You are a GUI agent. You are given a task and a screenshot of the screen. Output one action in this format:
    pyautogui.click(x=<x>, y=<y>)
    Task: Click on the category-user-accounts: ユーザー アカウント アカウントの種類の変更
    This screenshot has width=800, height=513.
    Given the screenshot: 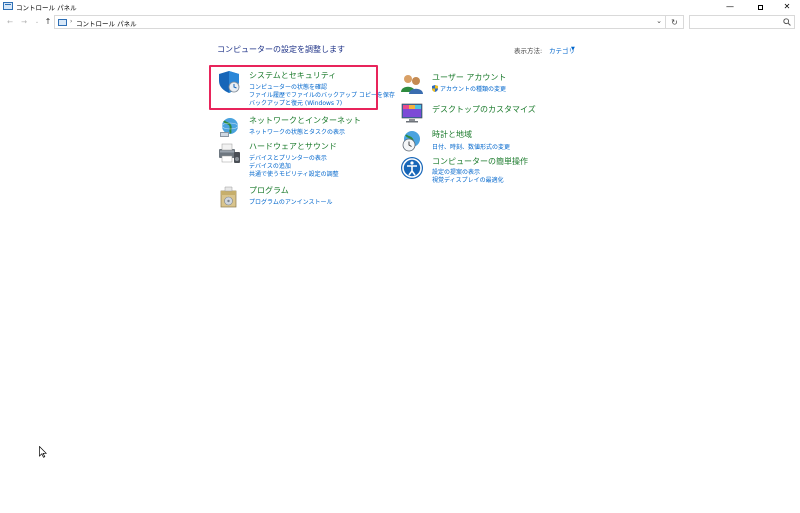 What is the action you would take?
    pyautogui.click(x=480, y=85)
    